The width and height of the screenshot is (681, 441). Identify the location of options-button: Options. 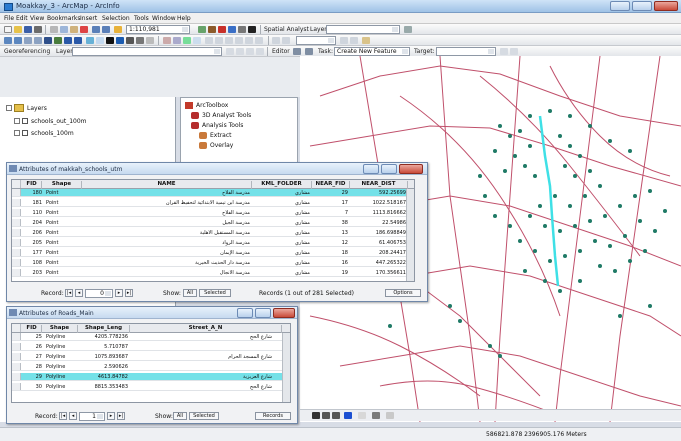
(403, 293).